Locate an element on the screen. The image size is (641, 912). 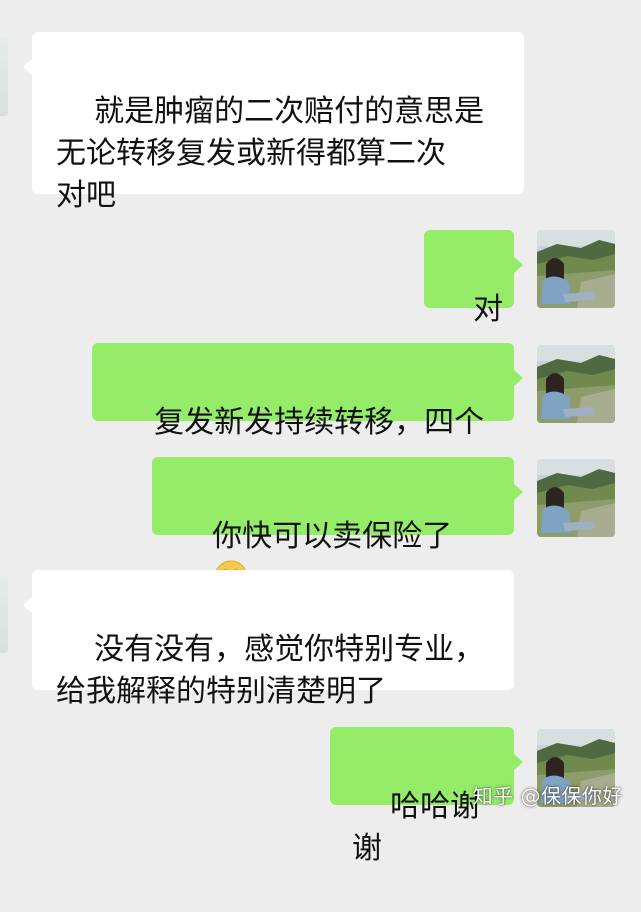
message-text: 就是肿瘤的二次赔付的意思是 无论转移复发或新得都算二次 对吧 is located at coordinates (270, 153).